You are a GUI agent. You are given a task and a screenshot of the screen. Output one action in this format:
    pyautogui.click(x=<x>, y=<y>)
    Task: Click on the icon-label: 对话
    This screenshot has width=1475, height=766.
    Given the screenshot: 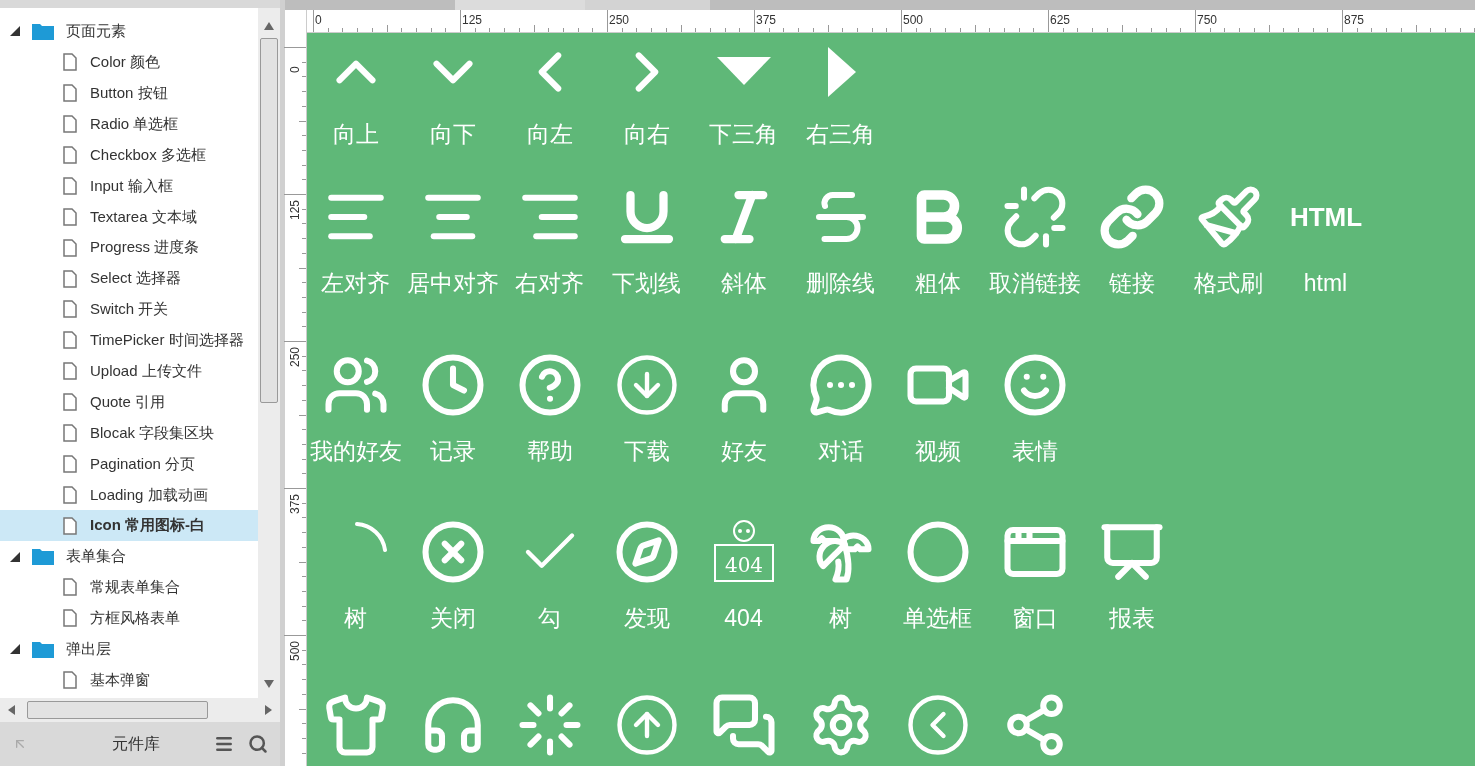 What is the action you would take?
    pyautogui.click(x=840, y=451)
    